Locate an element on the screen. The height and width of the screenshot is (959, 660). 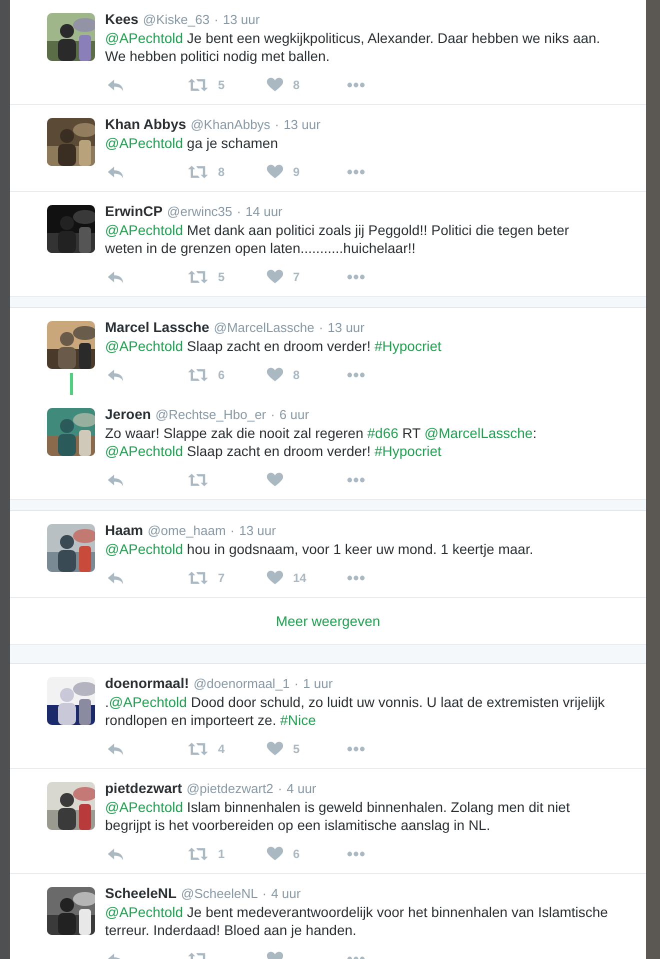
tweet-text: Zo waar! Slappe zak die nooit zal regeren #d66 RT @MarcelLassche: @APechtold Slaap zacht en droom verder! #Hypocriet is located at coordinates (321, 442).